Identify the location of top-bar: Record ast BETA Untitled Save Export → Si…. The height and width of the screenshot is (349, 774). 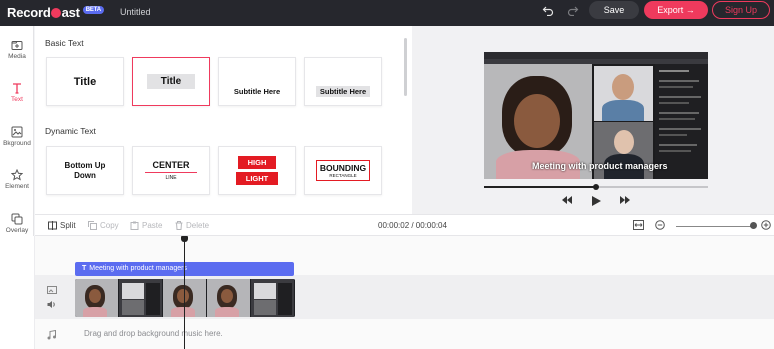
(387, 13).